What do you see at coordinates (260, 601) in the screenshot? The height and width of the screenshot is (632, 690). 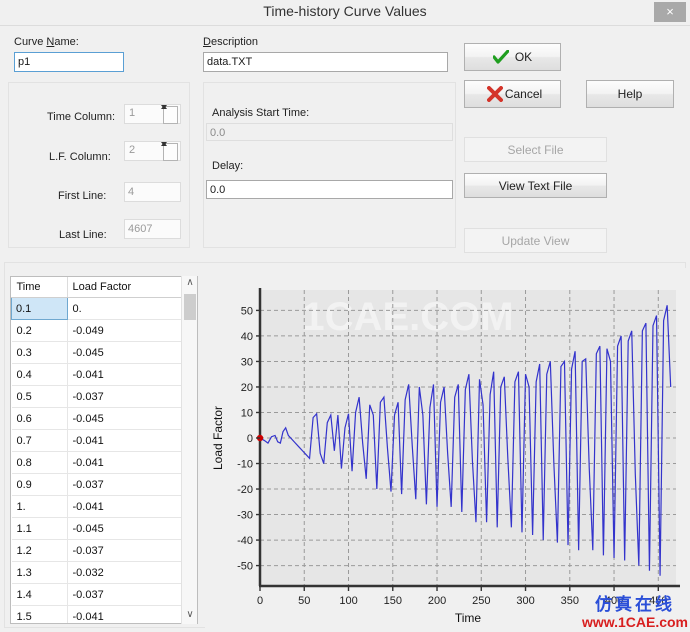 I see `x-tick-label: 0` at bounding box center [260, 601].